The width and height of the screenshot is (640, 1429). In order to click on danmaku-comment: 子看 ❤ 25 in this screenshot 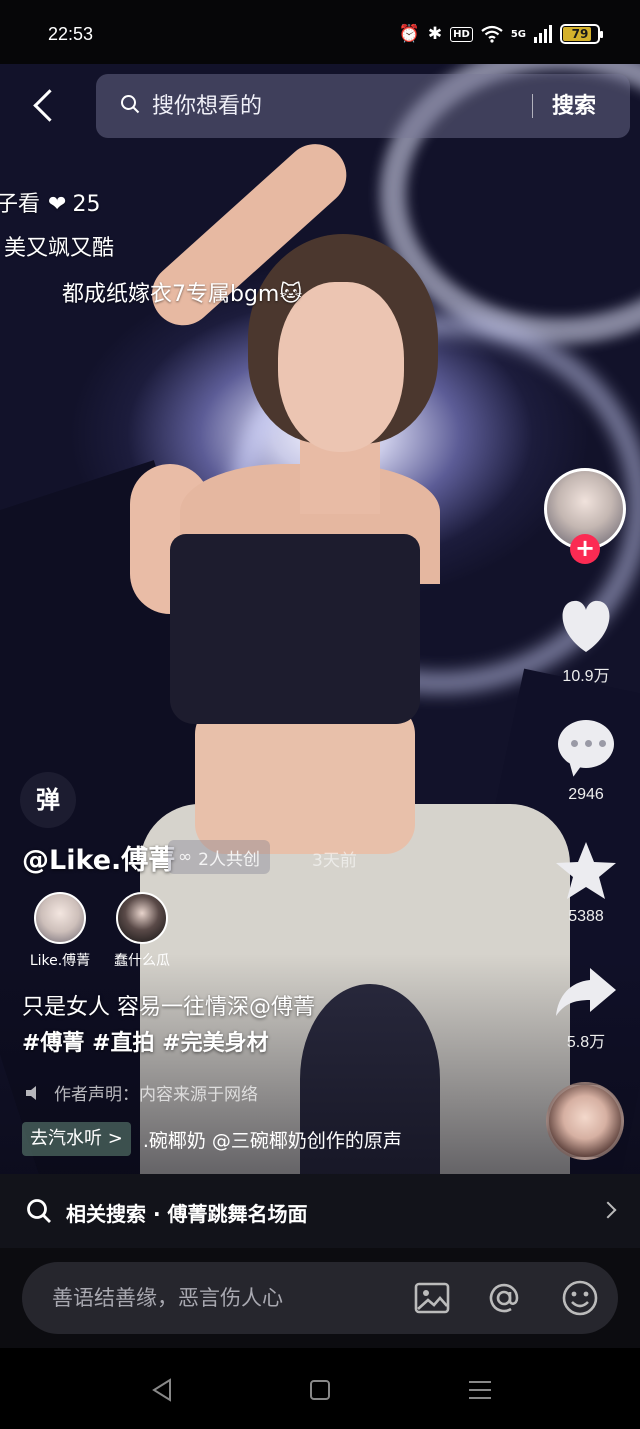, I will do `click(50, 202)`.